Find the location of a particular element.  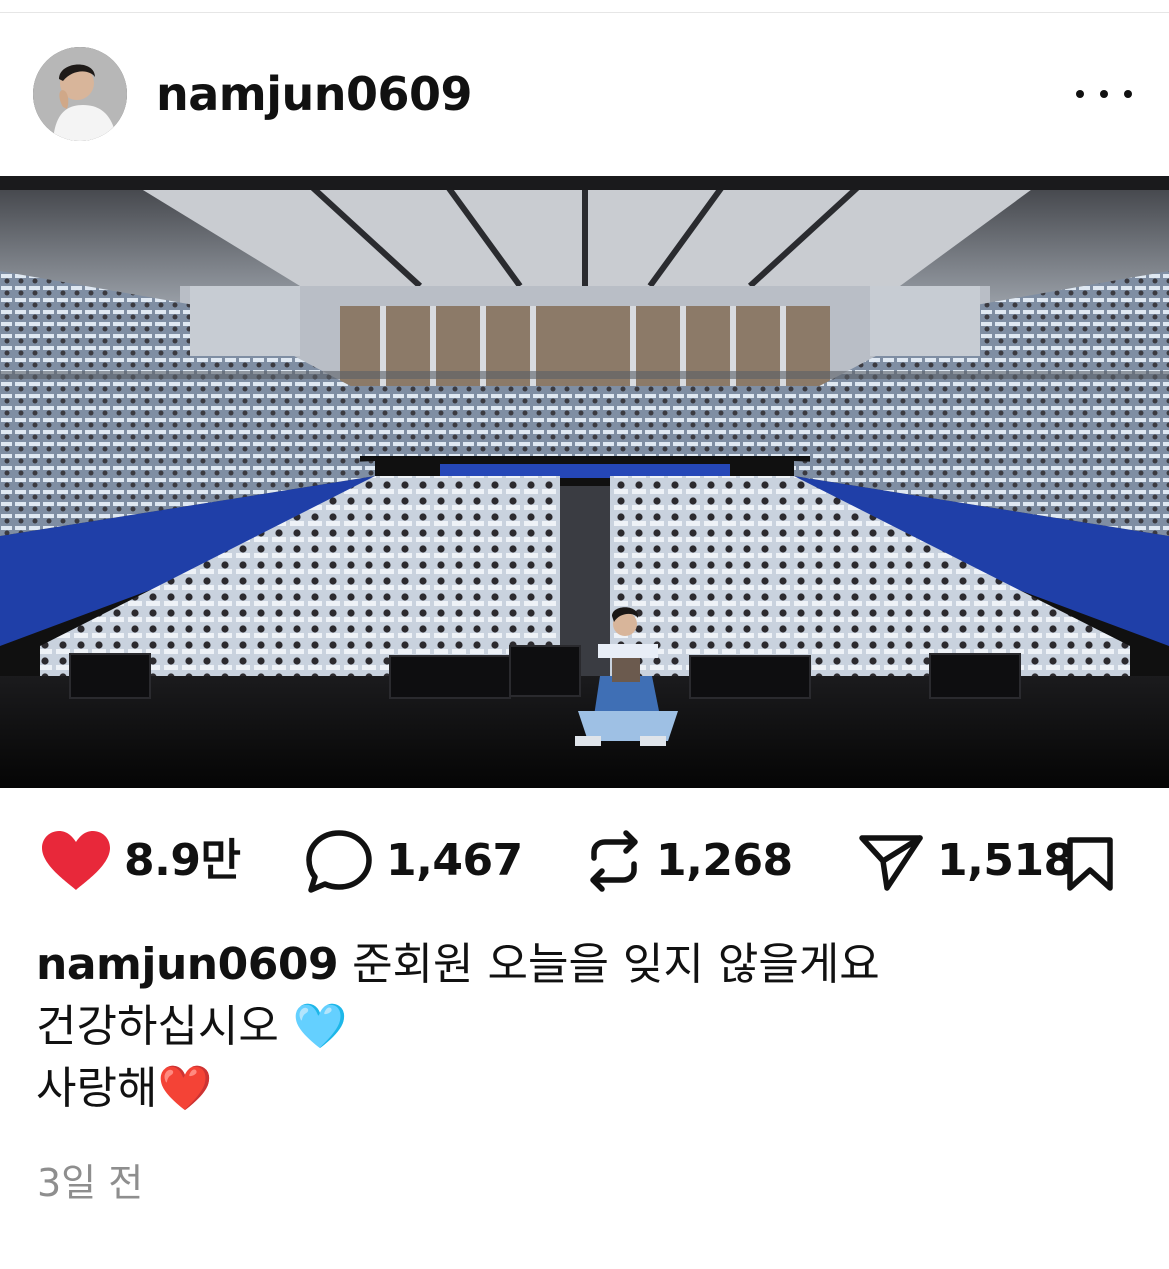

caption-text-1: 준회원 오늘을 잊지 않을게요 is located at coordinates (616, 964).